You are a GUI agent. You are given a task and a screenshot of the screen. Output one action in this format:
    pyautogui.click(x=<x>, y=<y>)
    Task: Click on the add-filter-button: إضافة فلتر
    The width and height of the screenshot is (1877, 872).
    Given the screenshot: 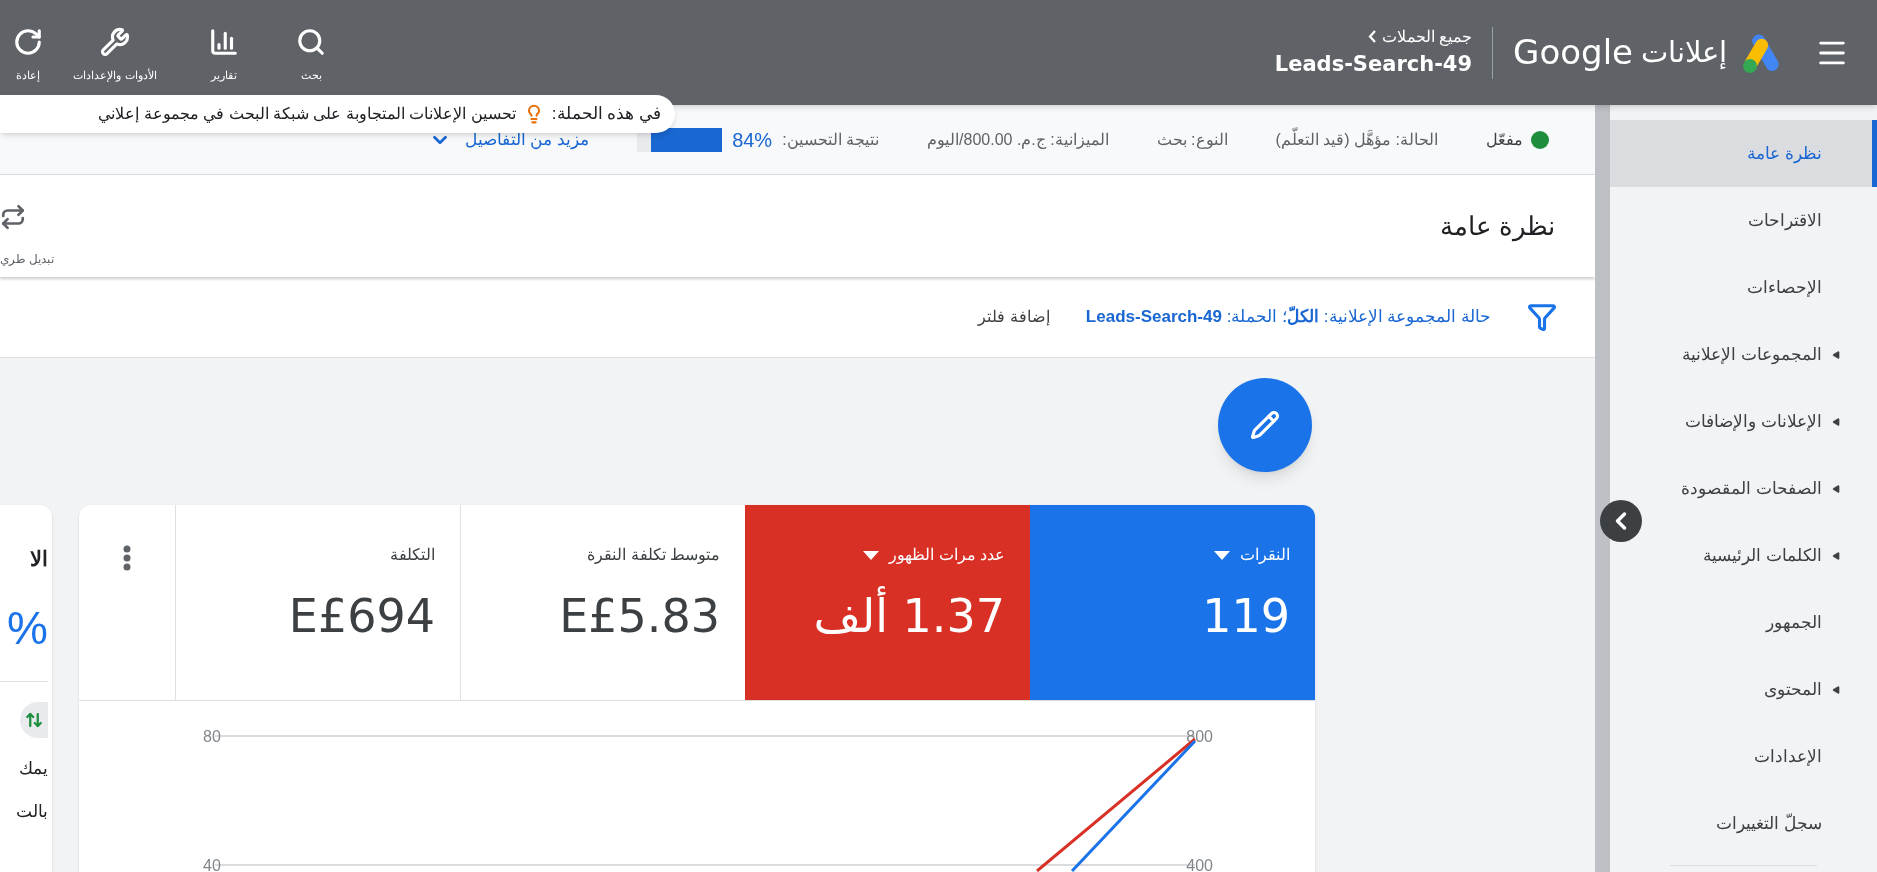 What is the action you would take?
    pyautogui.click(x=1014, y=317)
    